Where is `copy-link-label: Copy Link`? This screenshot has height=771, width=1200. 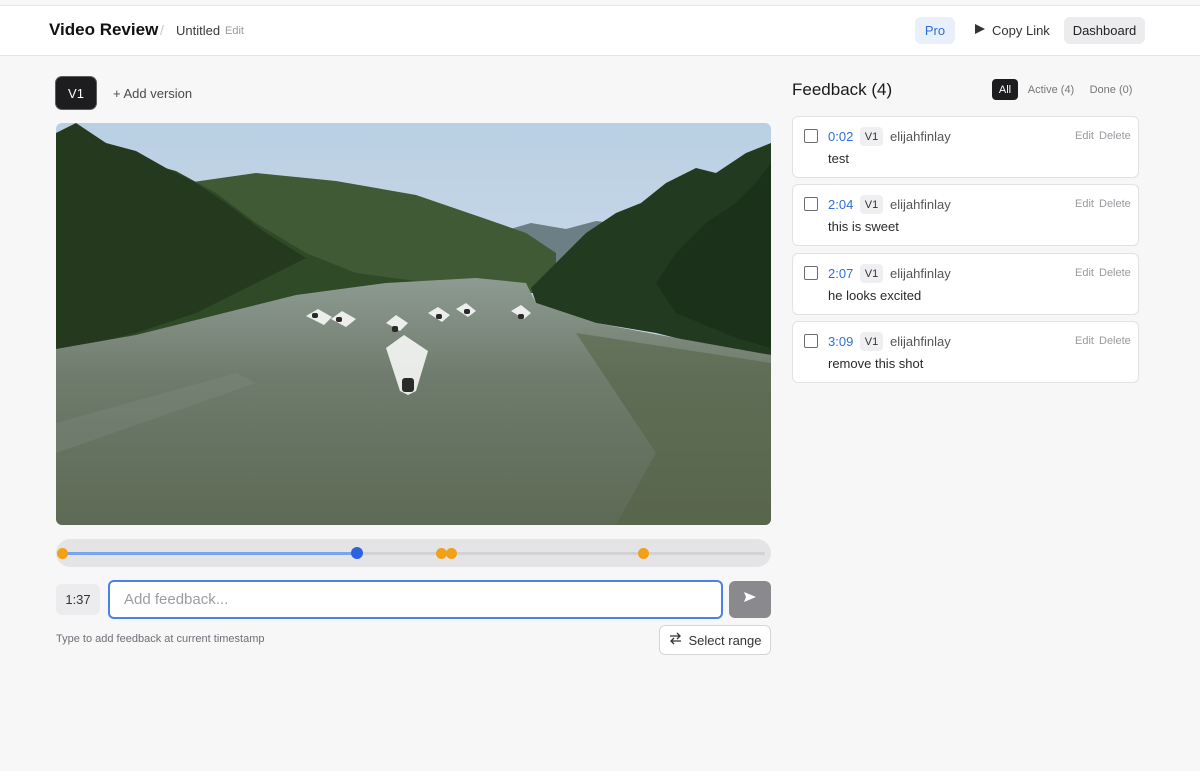
copy-link-label: Copy Link is located at coordinates (1021, 30).